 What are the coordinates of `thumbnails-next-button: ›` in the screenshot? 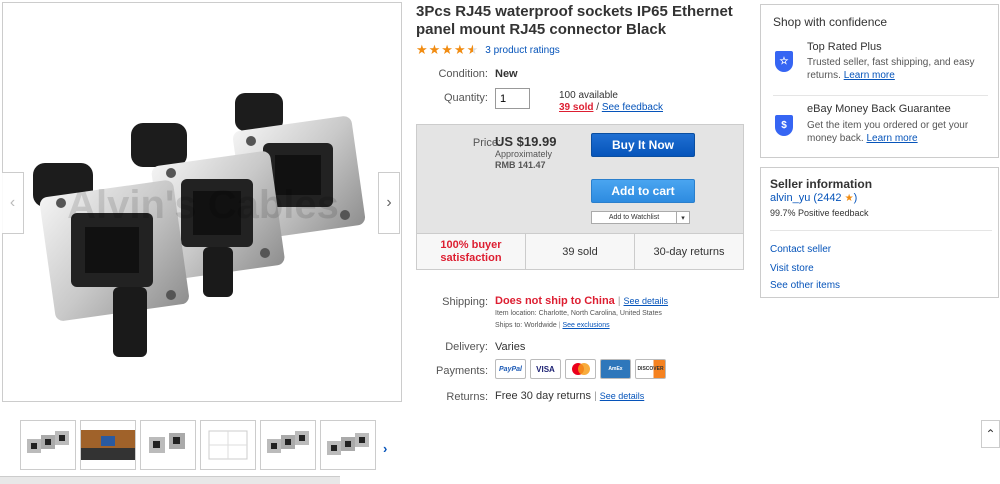 It's located at (385, 448).